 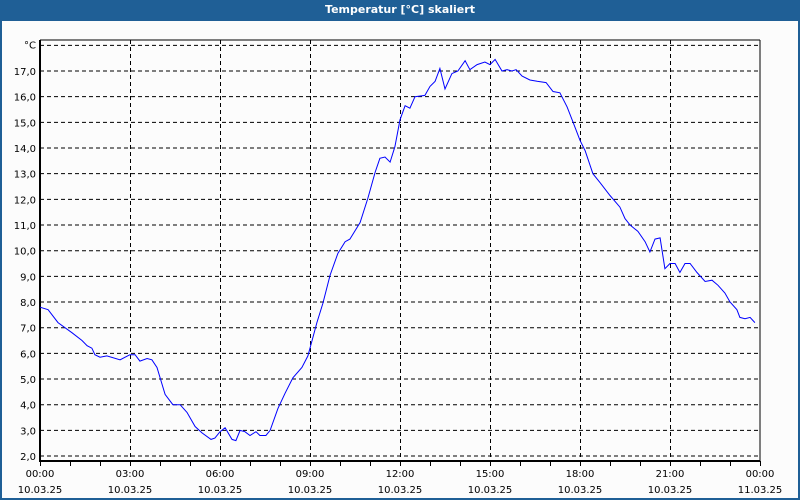 I want to click on y-axis-unit-label: °C, so click(x=30, y=45).